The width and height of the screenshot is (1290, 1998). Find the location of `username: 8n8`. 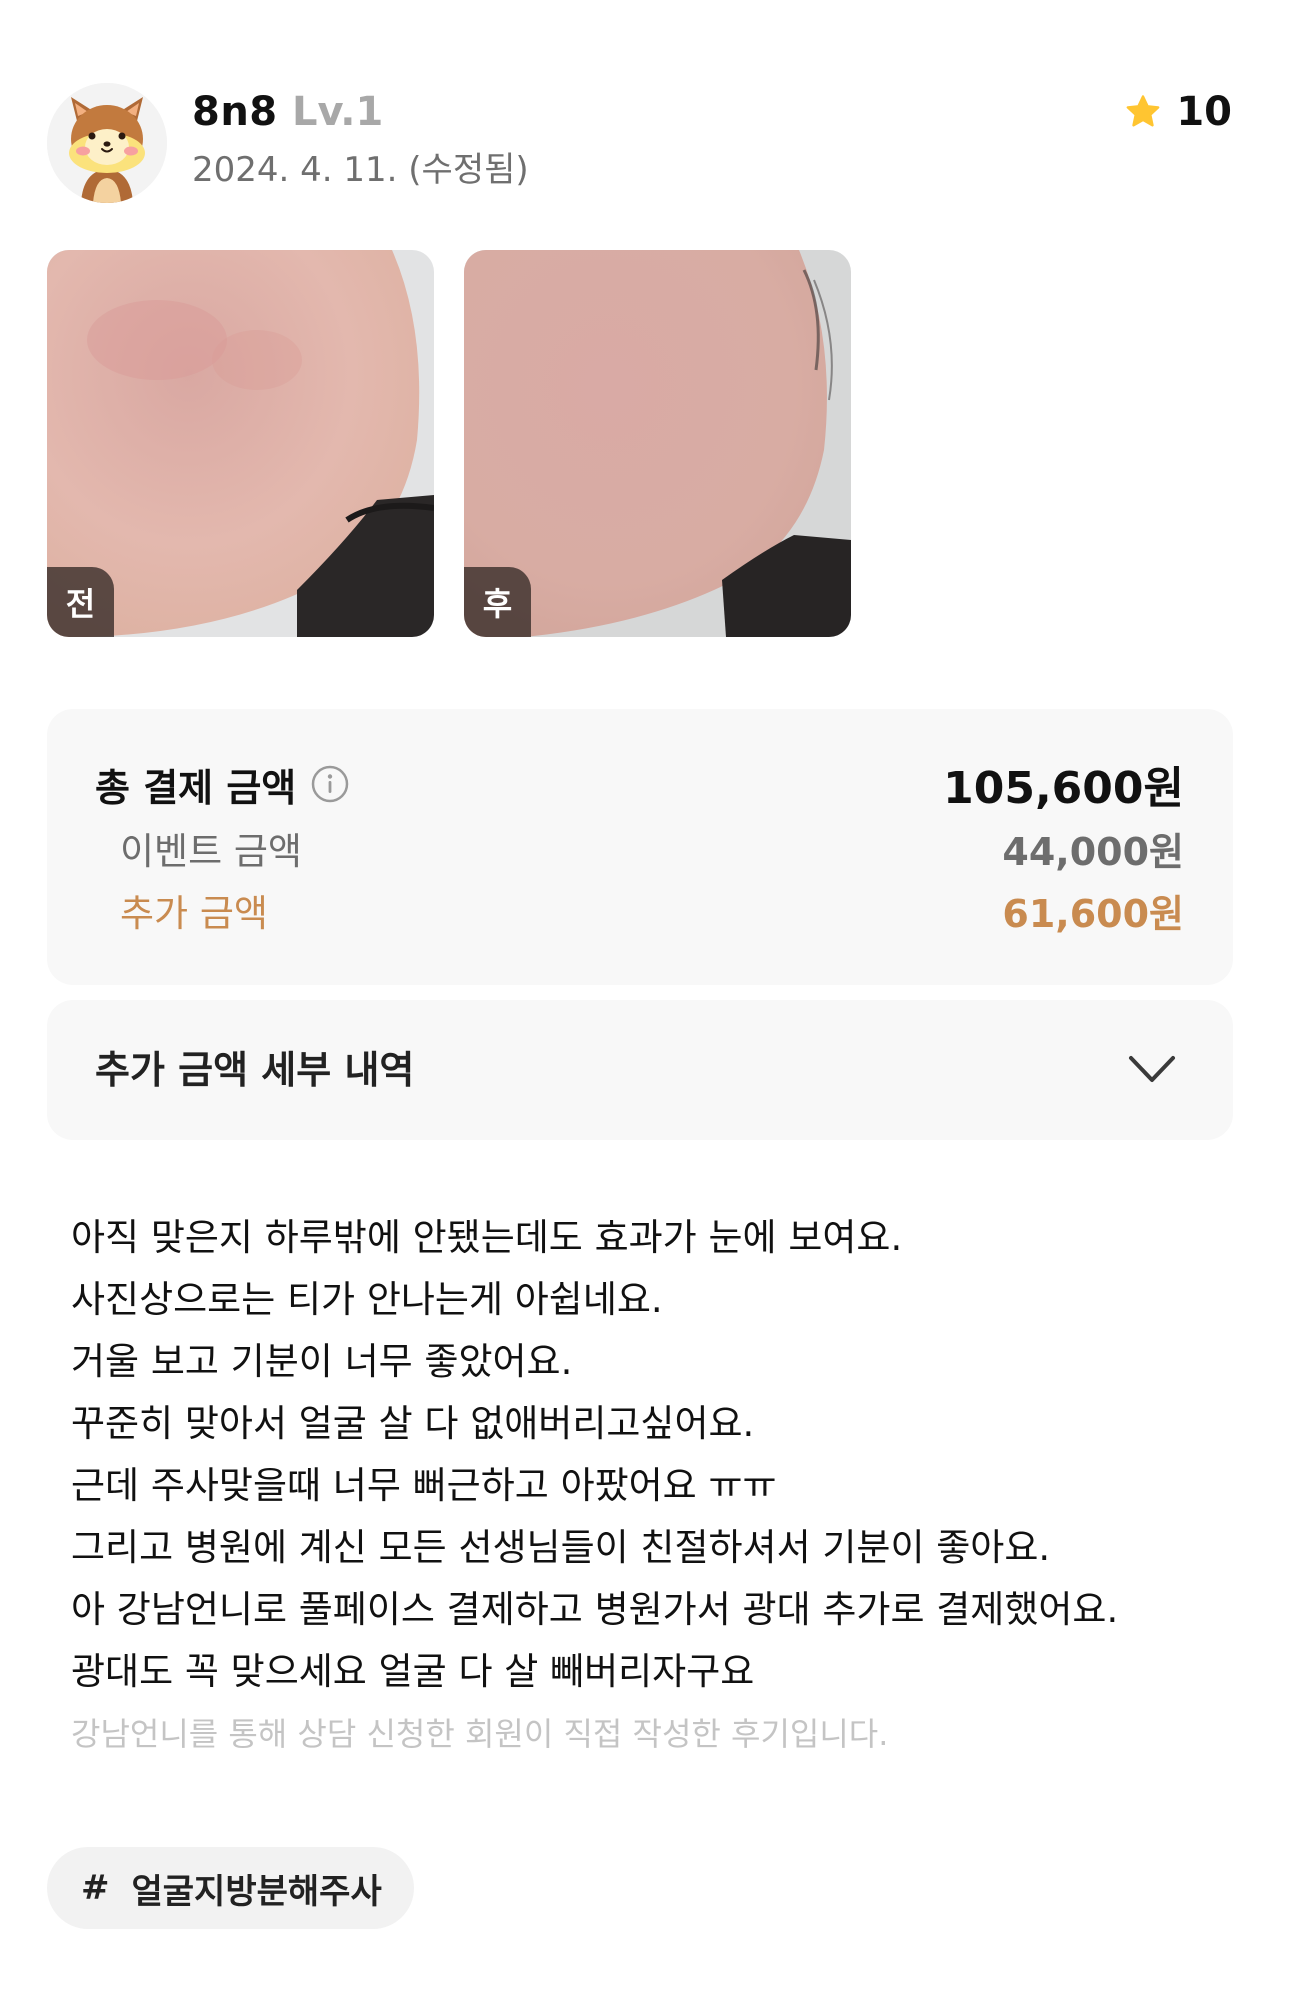

username: 8n8 is located at coordinates (235, 112).